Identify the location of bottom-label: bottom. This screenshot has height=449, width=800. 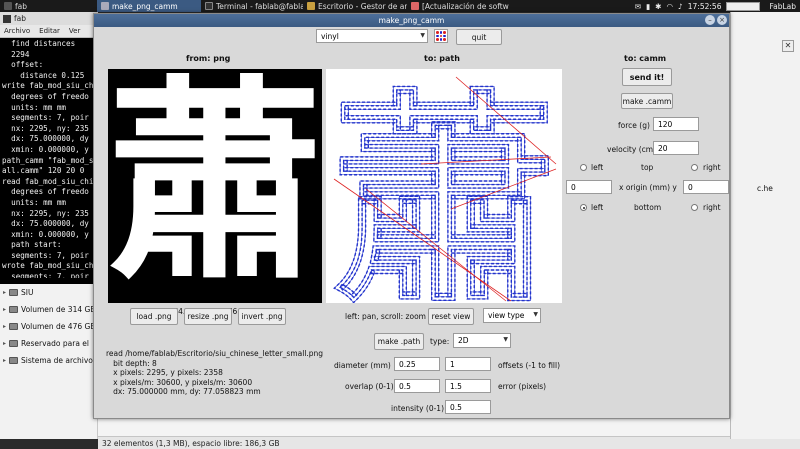
(648, 207).